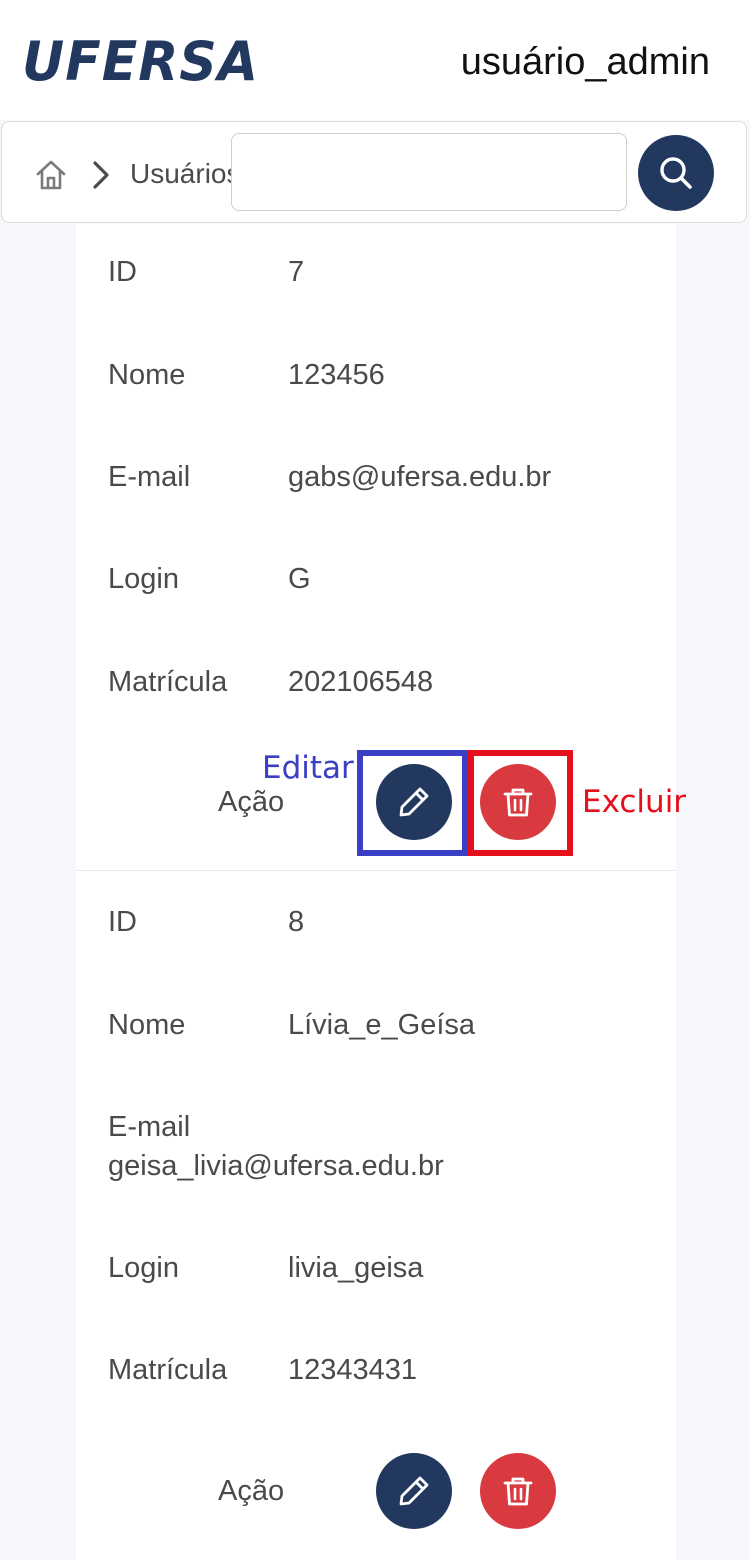  I want to click on chevron-right-icon, so click(101, 175).